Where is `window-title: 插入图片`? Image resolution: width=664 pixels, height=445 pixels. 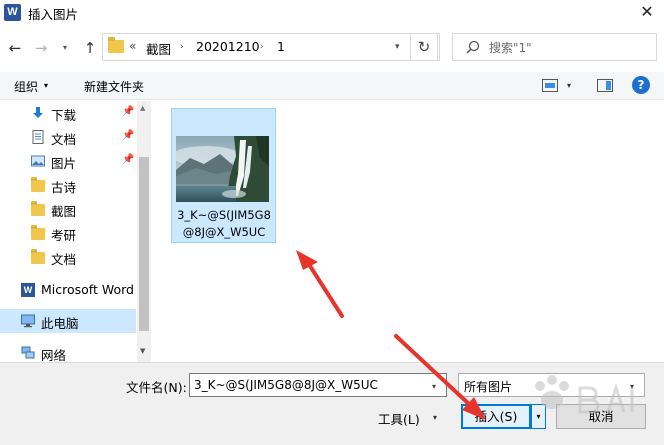
window-title: 插入图片 is located at coordinates (53, 14).